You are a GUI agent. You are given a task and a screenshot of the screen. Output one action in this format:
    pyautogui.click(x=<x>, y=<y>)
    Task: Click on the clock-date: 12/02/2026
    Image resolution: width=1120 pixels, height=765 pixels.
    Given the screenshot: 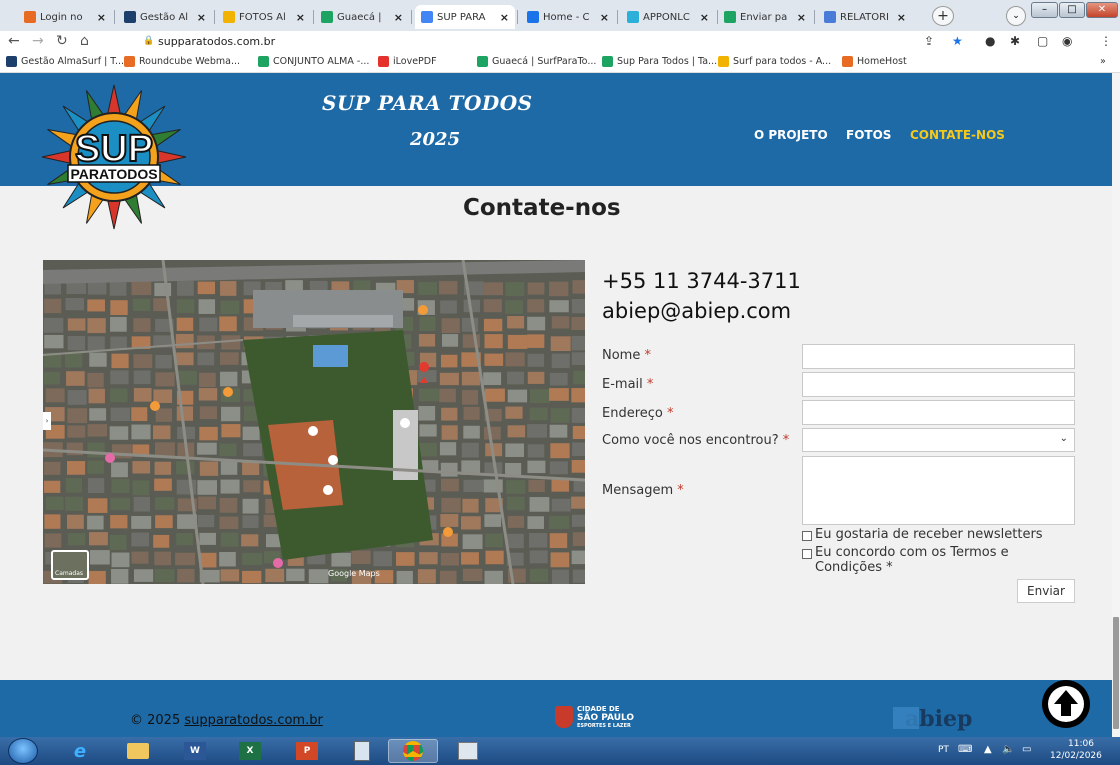 What is the action you would take?
    pyautogui.click(x=1076, y=756)
    